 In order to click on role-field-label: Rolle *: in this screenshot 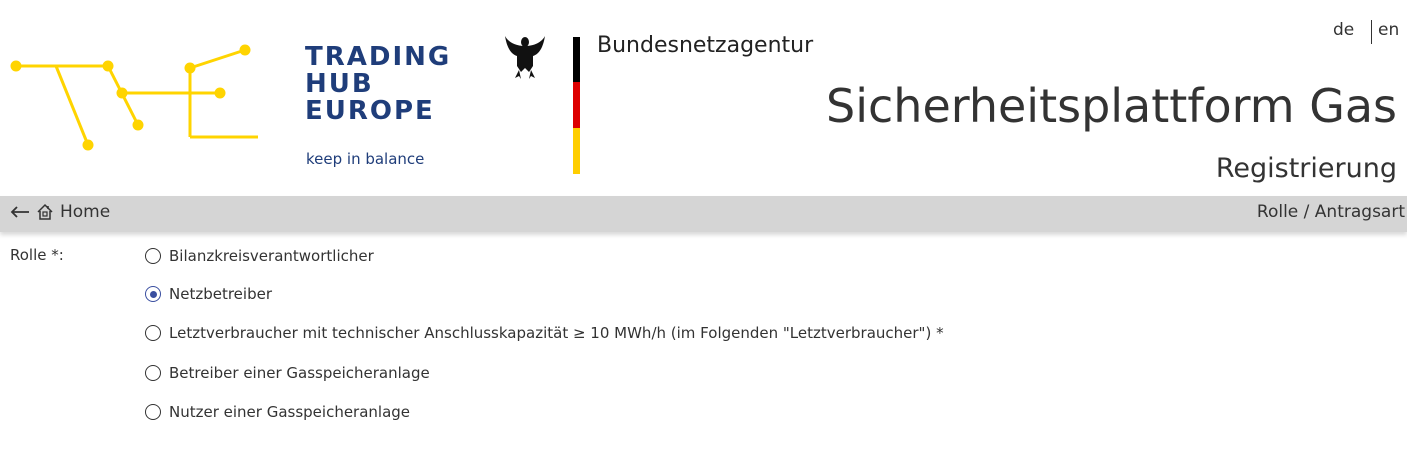, I will do `click(37, 255)`.